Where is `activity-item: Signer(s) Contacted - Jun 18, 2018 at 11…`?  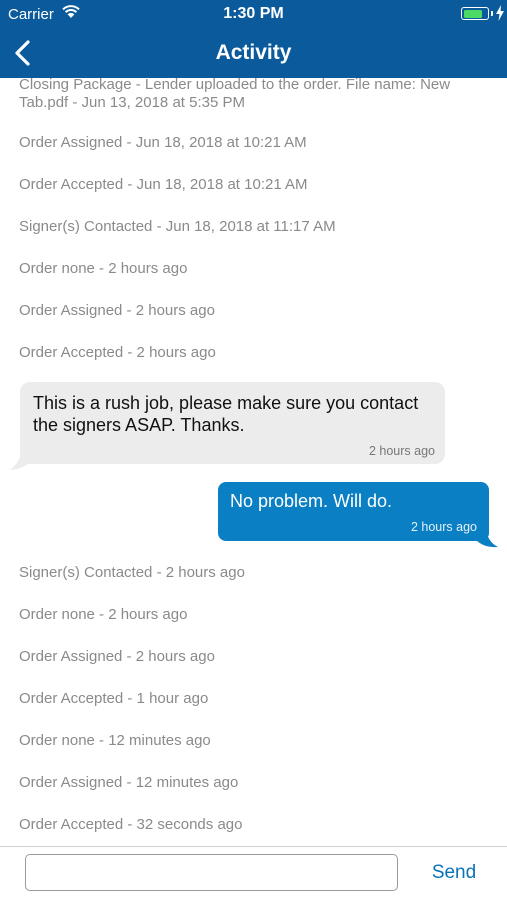
activity-item: Signer(s) Contacted - Jun 18, 2018 at 11… is located at coordinates (177, 226).